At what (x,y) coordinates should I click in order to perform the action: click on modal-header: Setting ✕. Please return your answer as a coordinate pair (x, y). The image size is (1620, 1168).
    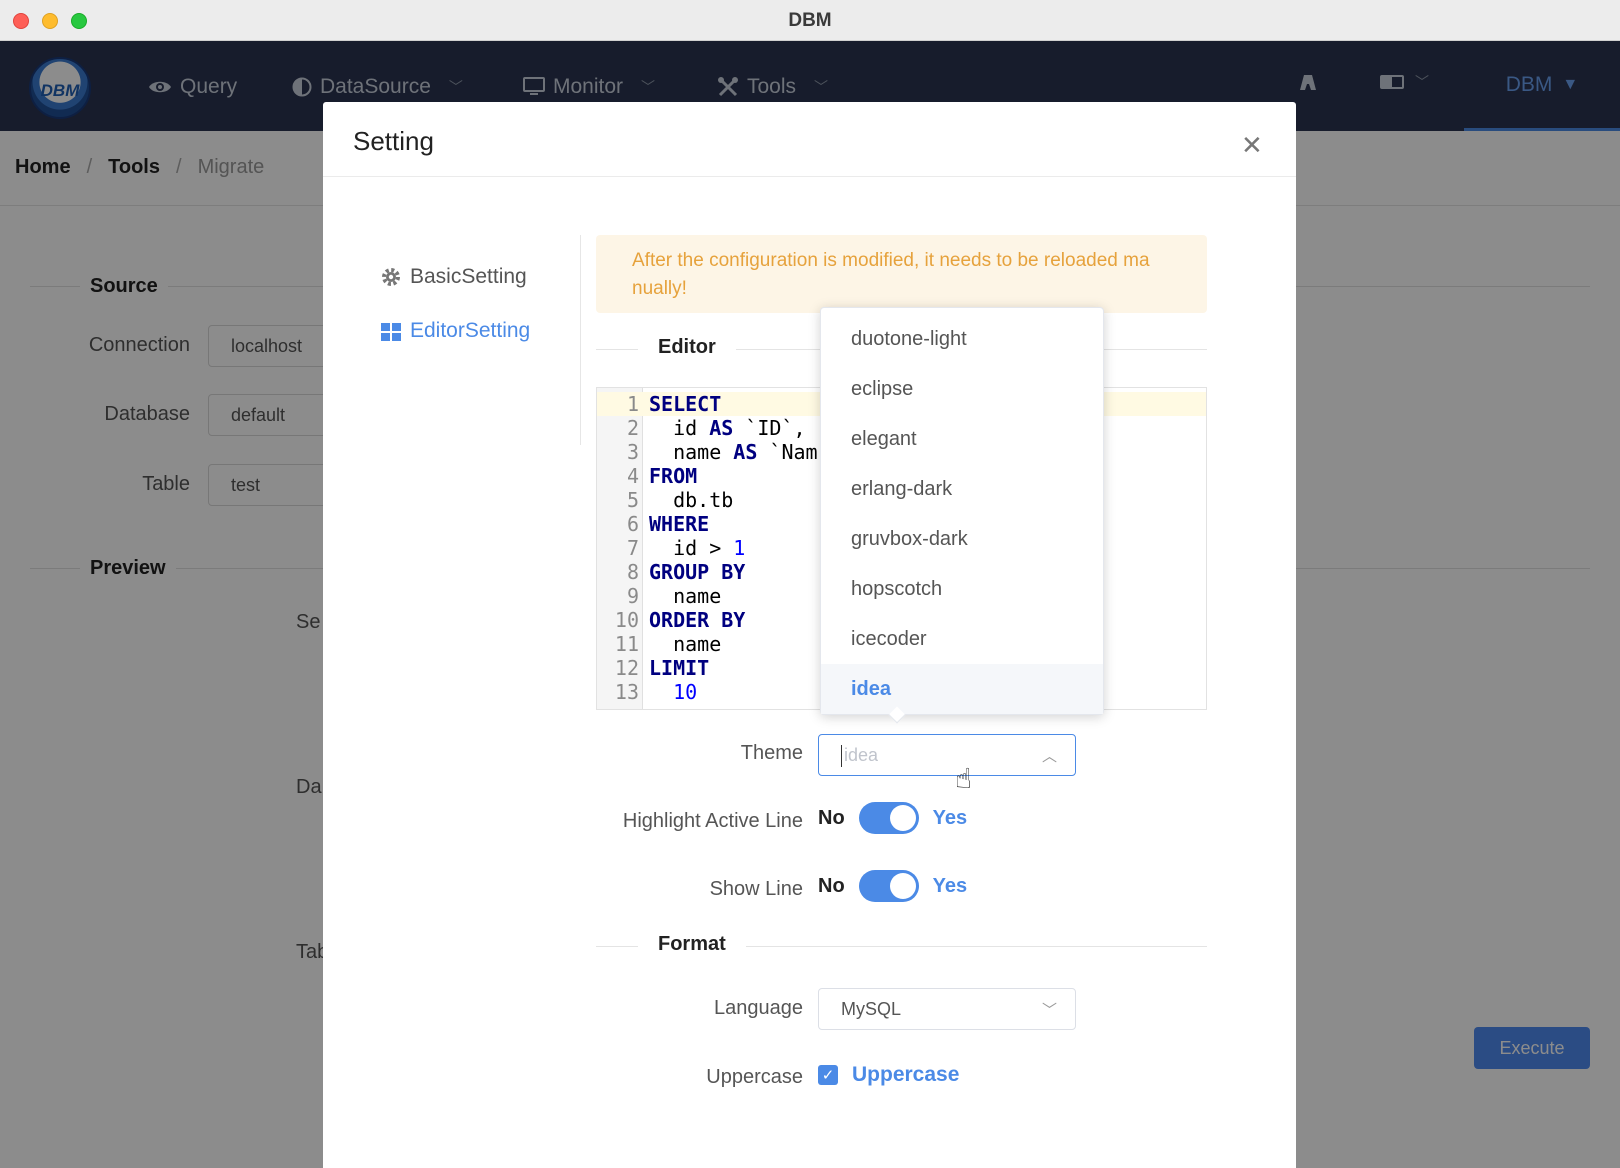
    Looking at the image, I should click on (809, 139).